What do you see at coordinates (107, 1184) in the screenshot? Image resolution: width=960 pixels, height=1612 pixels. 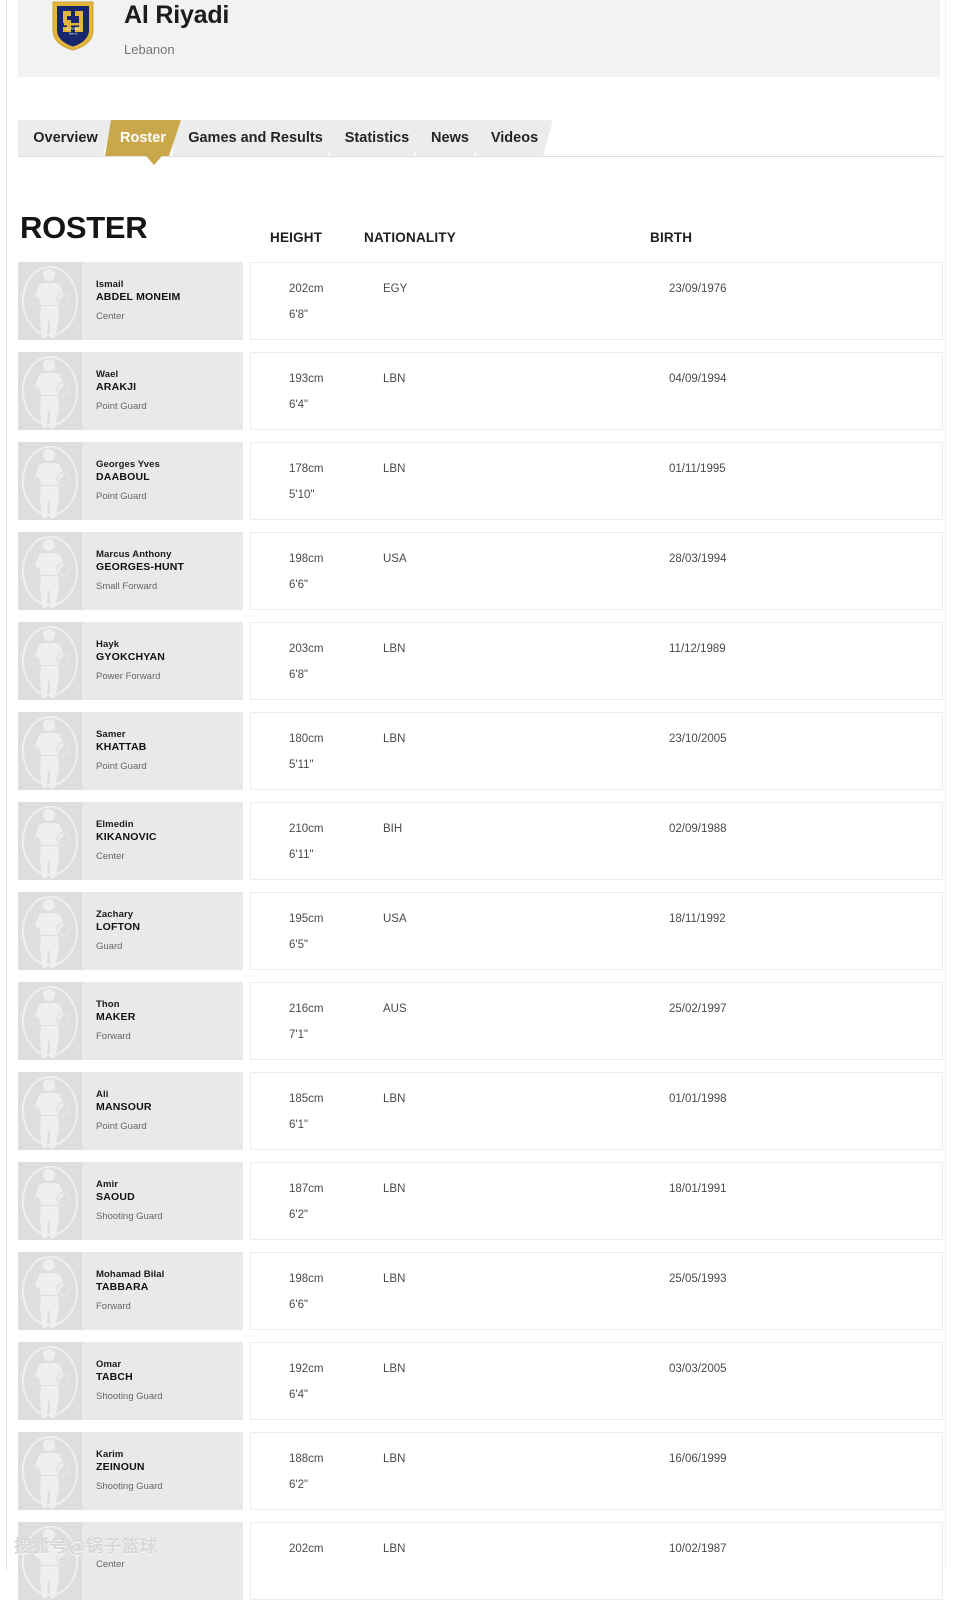 I see `player-first-name: Amir` at bounding box center [107, 1184].